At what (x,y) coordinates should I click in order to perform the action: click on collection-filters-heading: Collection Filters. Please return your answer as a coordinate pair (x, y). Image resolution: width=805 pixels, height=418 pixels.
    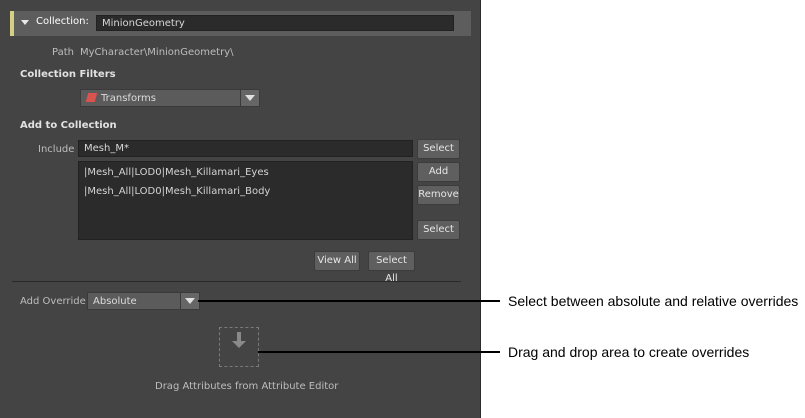
    Looking at the image, I should click on (68, 74).